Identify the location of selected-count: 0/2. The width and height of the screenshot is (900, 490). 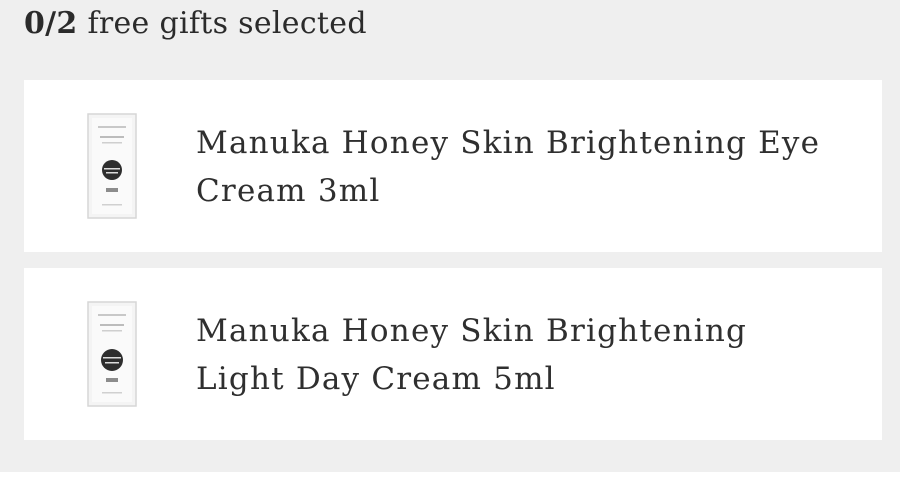
(51, 23).